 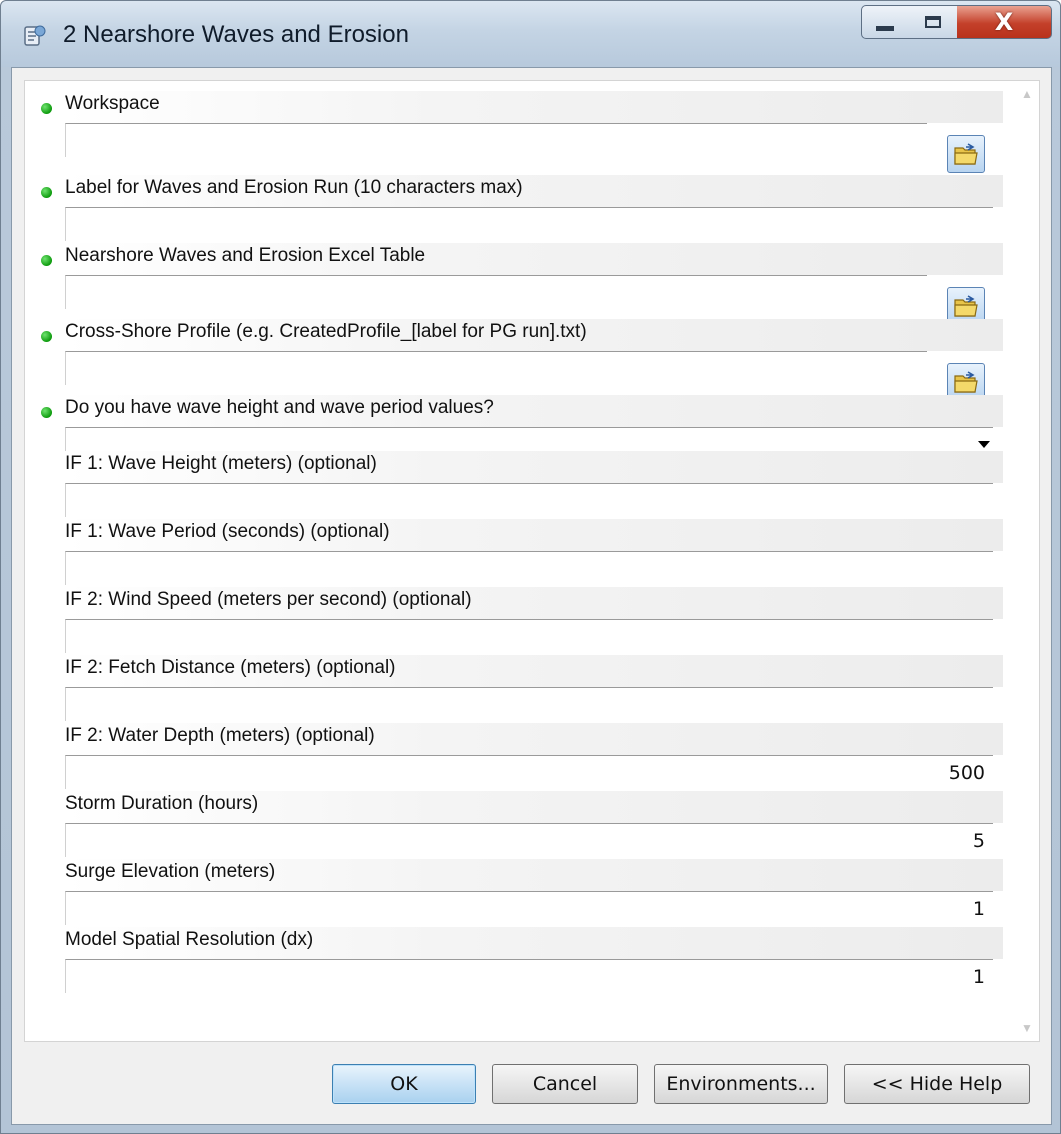 What do you see at coordinates (112, 103) in the screenshot?
I see `param-label-workspace: Workspace` at bounding box center [112, 103].